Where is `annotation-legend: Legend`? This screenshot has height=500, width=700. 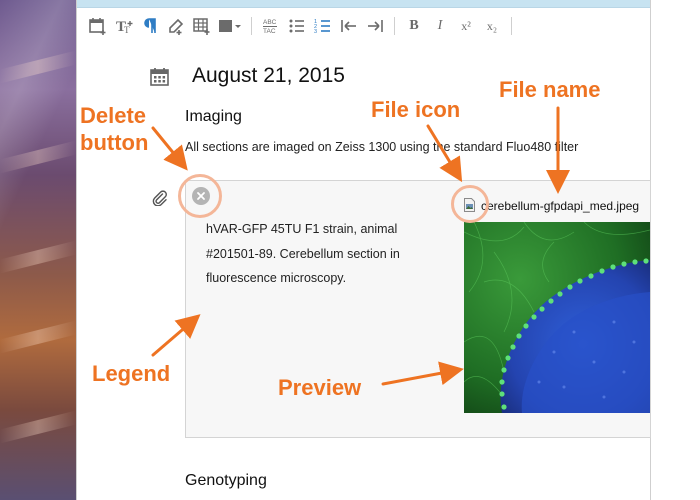 annotation-legend: Legend is located at coordinates (131, 373).